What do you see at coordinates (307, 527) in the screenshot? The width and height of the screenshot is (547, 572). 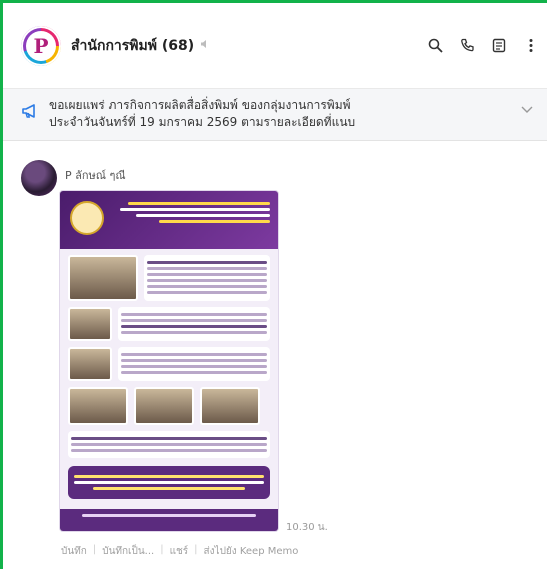 I see `message-timestamp: 10.30 น.` at bounding box center [307, 527].